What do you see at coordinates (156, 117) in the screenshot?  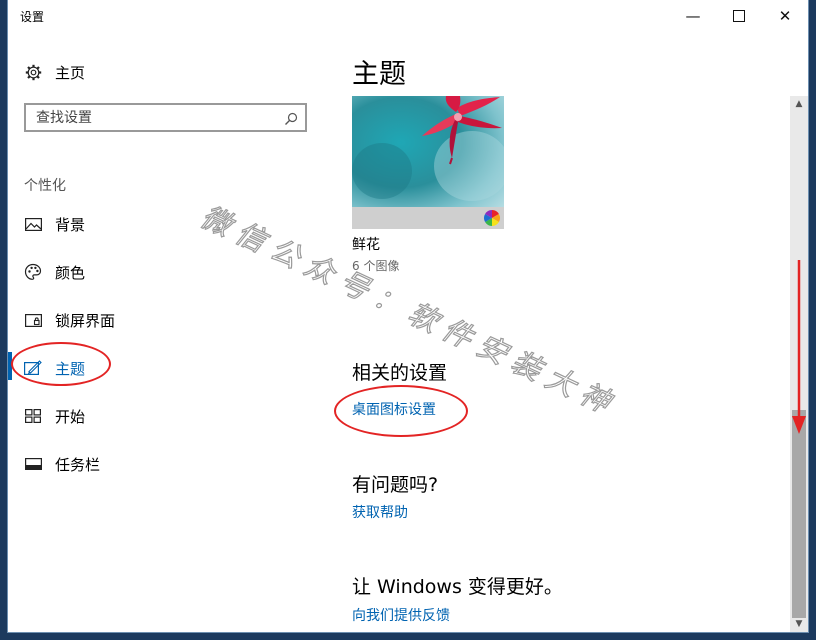 I see `search-input` at bounding box center [156, 117].